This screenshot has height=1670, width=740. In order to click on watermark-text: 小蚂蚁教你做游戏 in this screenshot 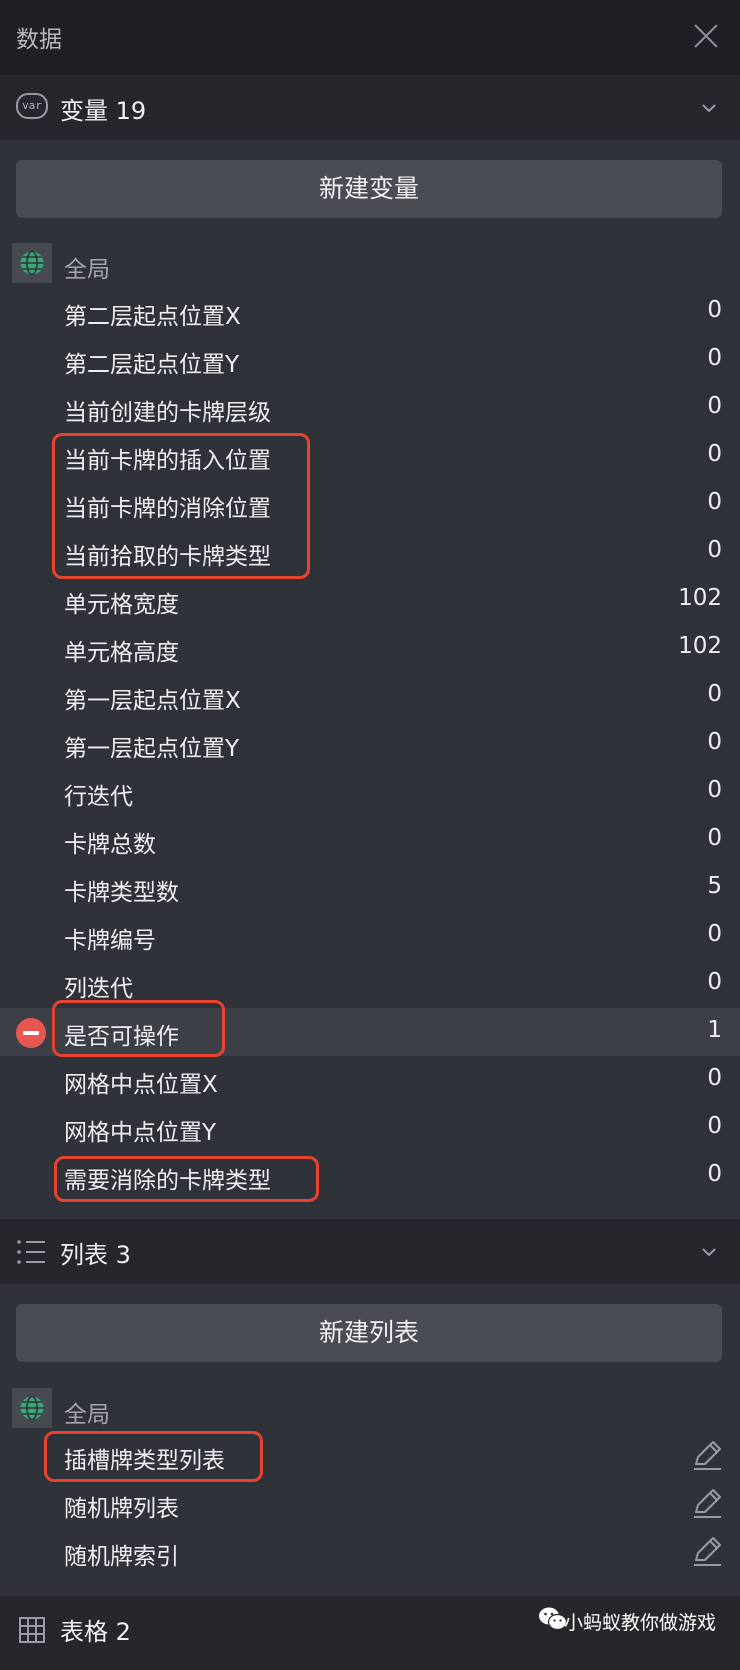, I will do `click(639, 1623)`.